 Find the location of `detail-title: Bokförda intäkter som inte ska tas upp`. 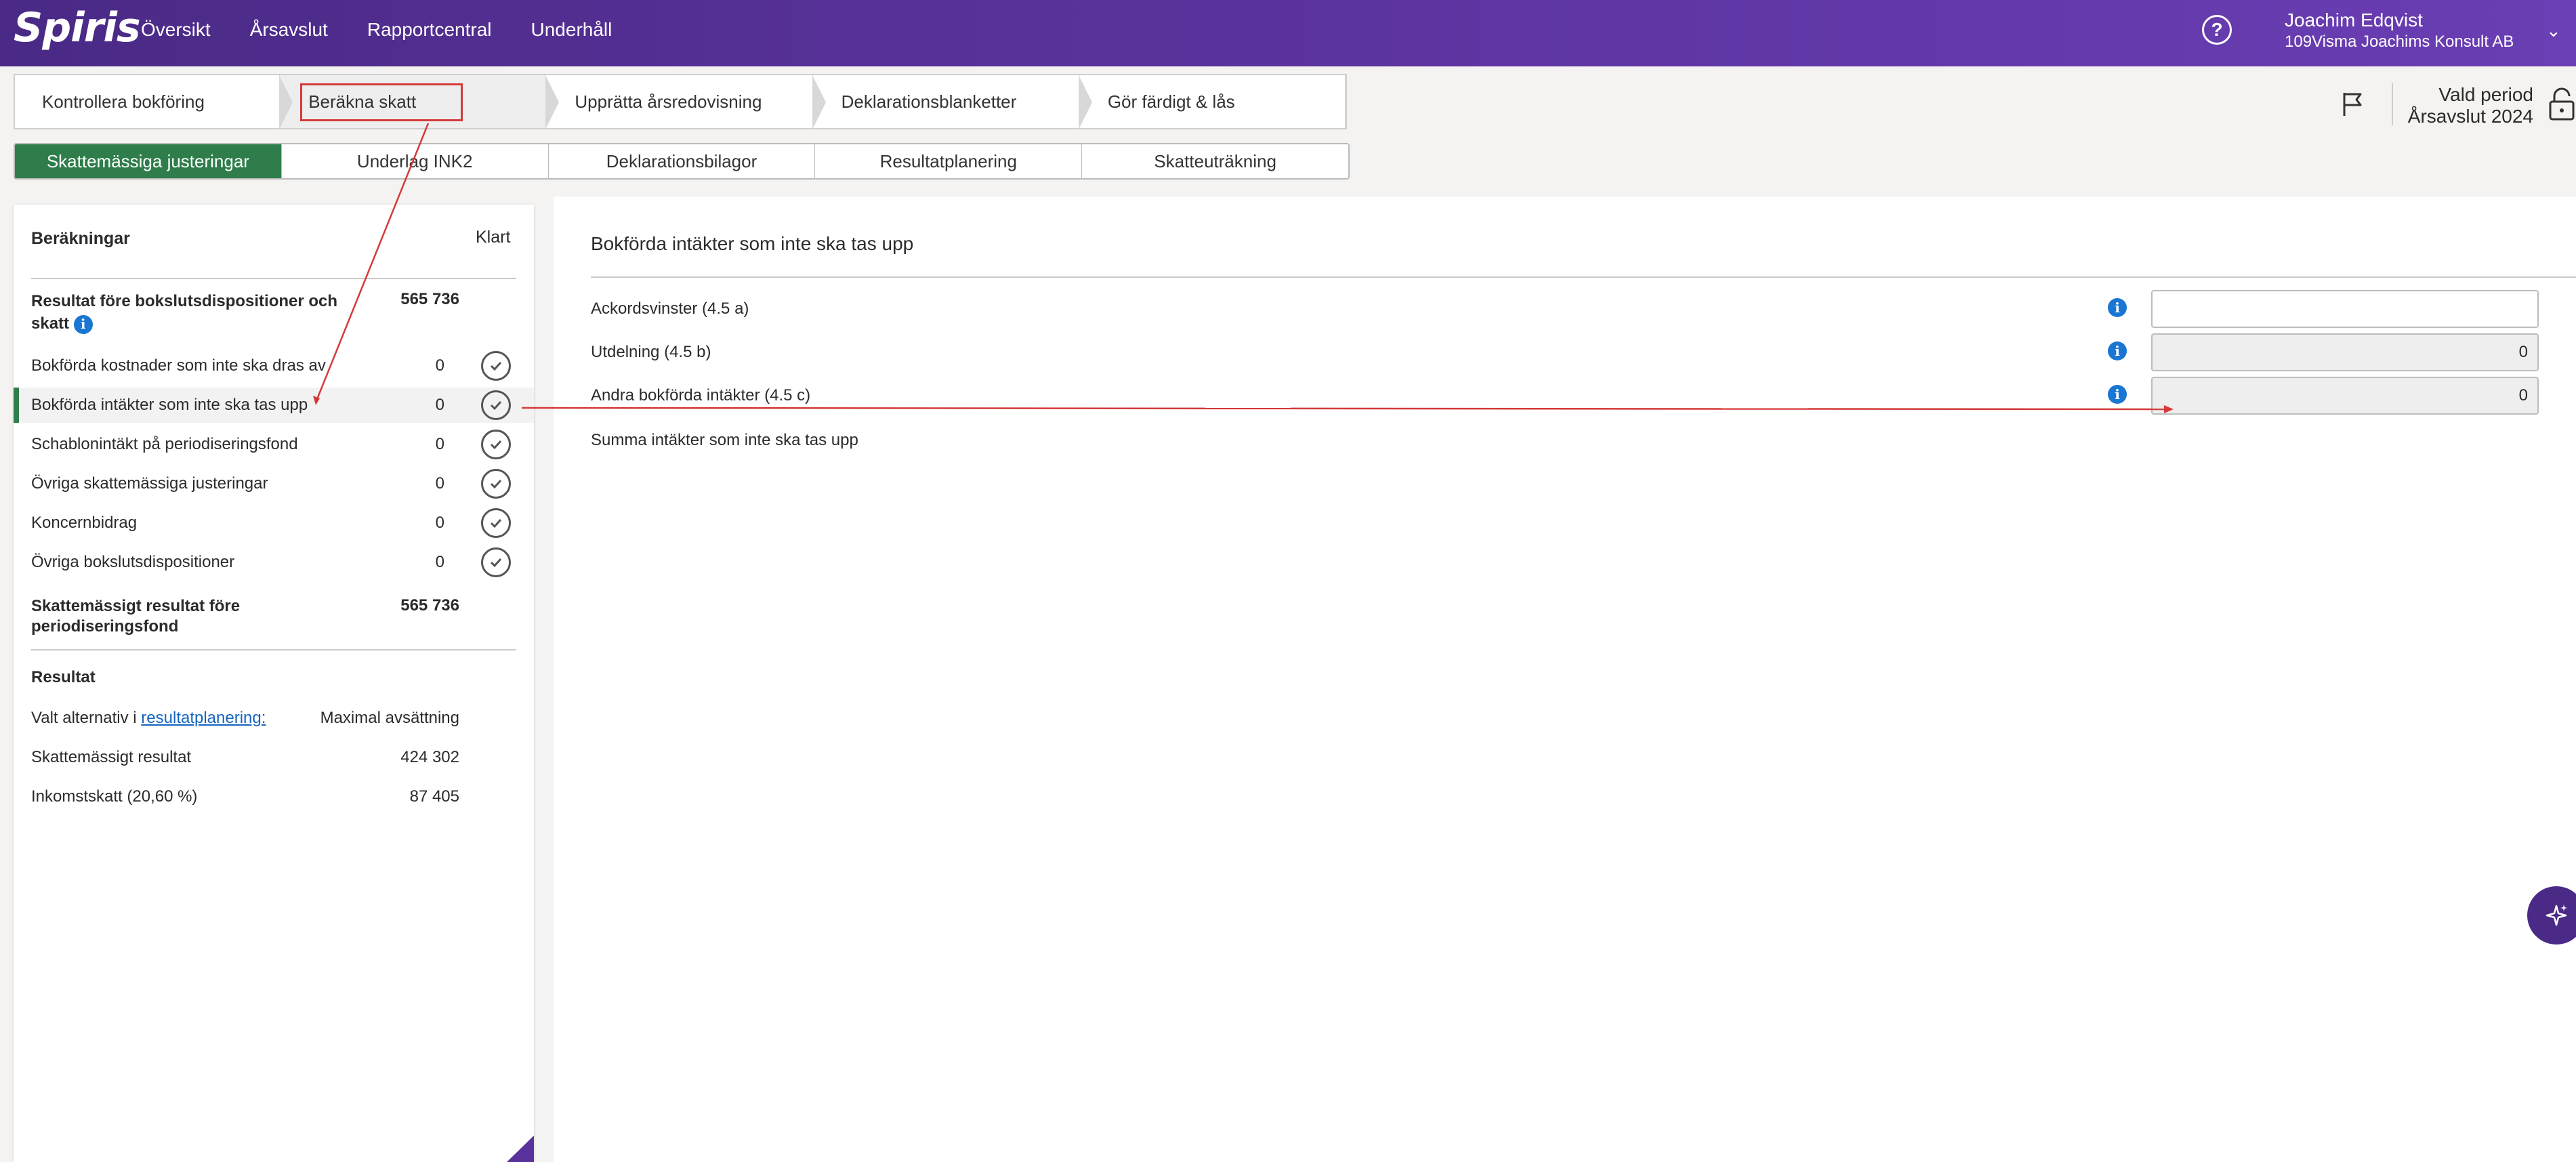

detail-title: Bokförda intäkter som inte ska tas upp is located at coordinates (752, 243).